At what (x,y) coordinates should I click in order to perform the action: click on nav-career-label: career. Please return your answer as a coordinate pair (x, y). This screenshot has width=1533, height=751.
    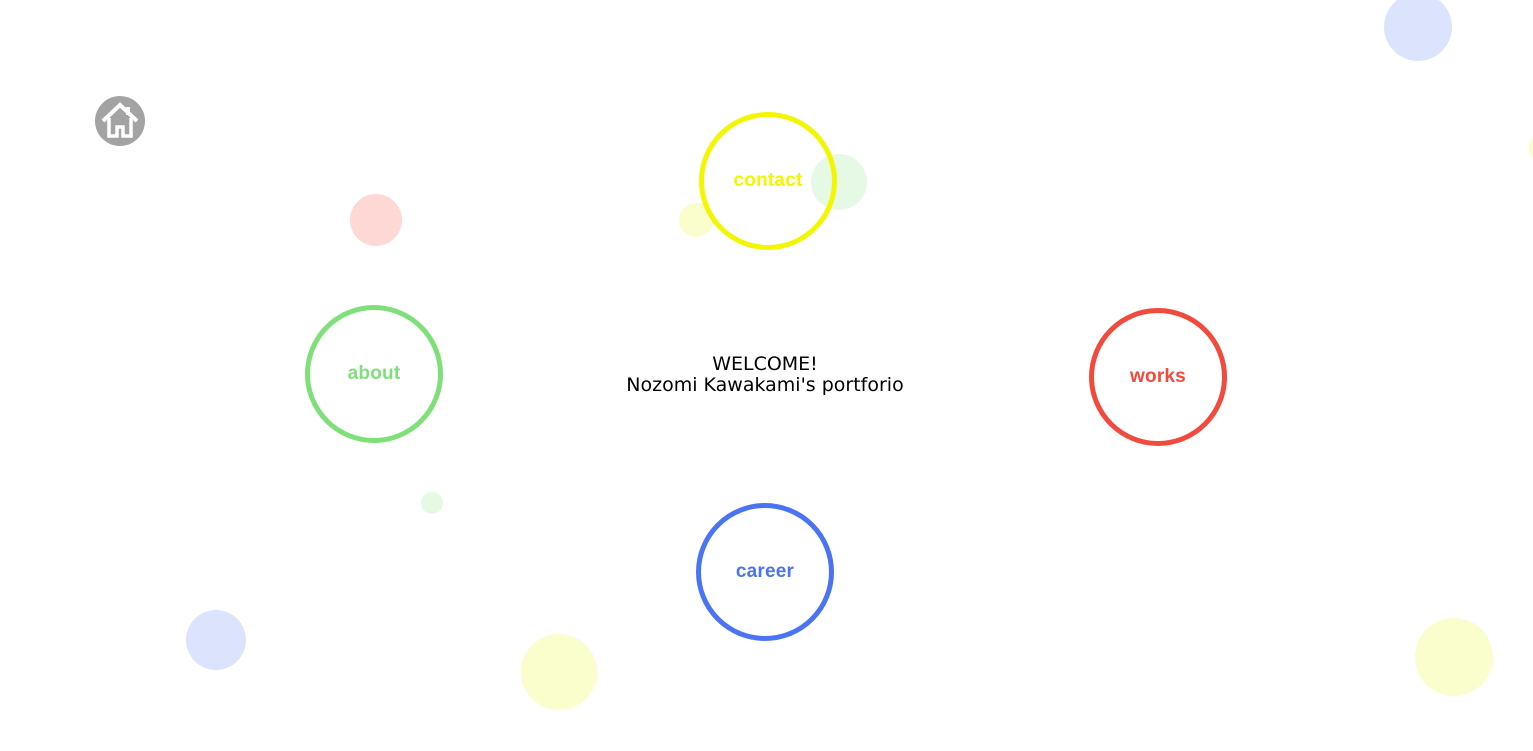
    Looking at the image, I should click on (765, 571).